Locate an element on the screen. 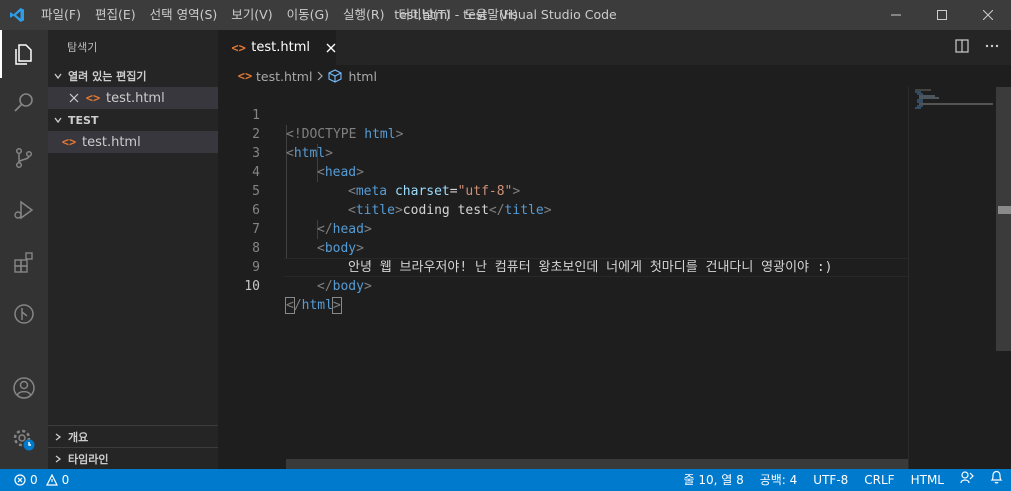 The height and width of the screenshot is (491, 1011). open-editor-item: <> test.html is located at coordinates (133, 98).